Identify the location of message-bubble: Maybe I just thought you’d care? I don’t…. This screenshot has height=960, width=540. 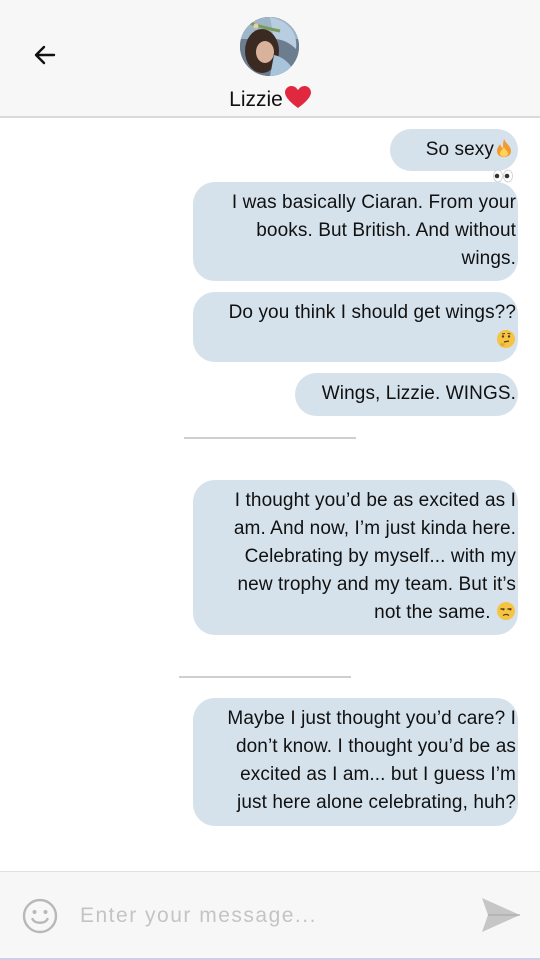
(355, 762).